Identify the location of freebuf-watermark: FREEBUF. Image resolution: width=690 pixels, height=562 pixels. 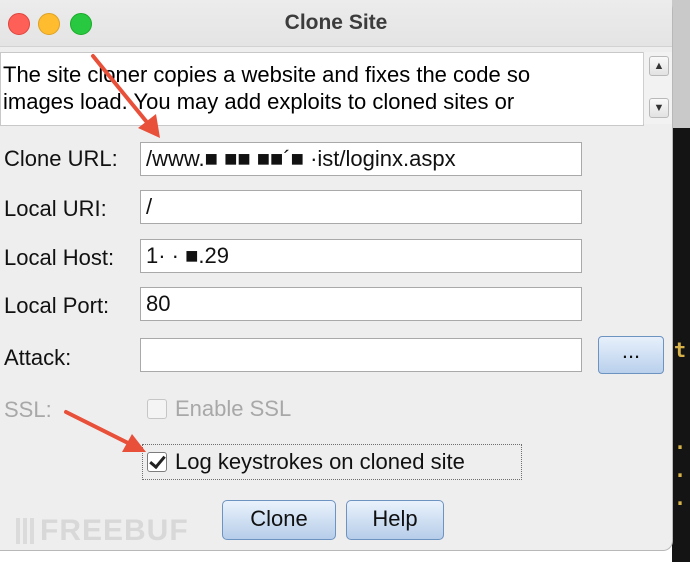
(102, 531).